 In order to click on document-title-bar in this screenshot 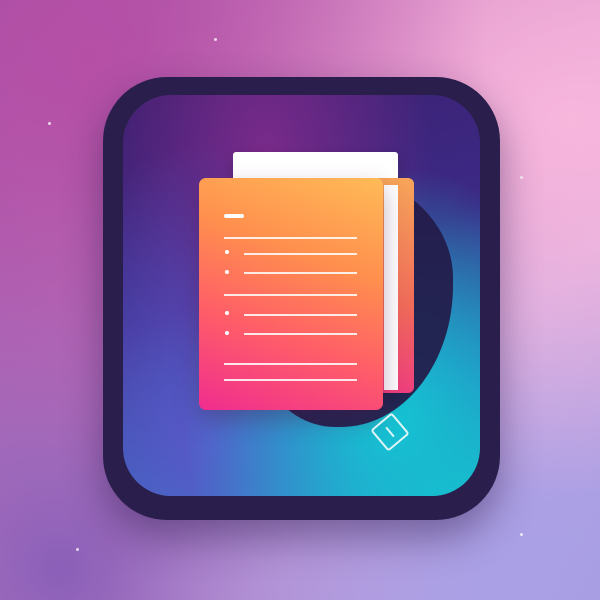, I will do `click(234, 216)`.